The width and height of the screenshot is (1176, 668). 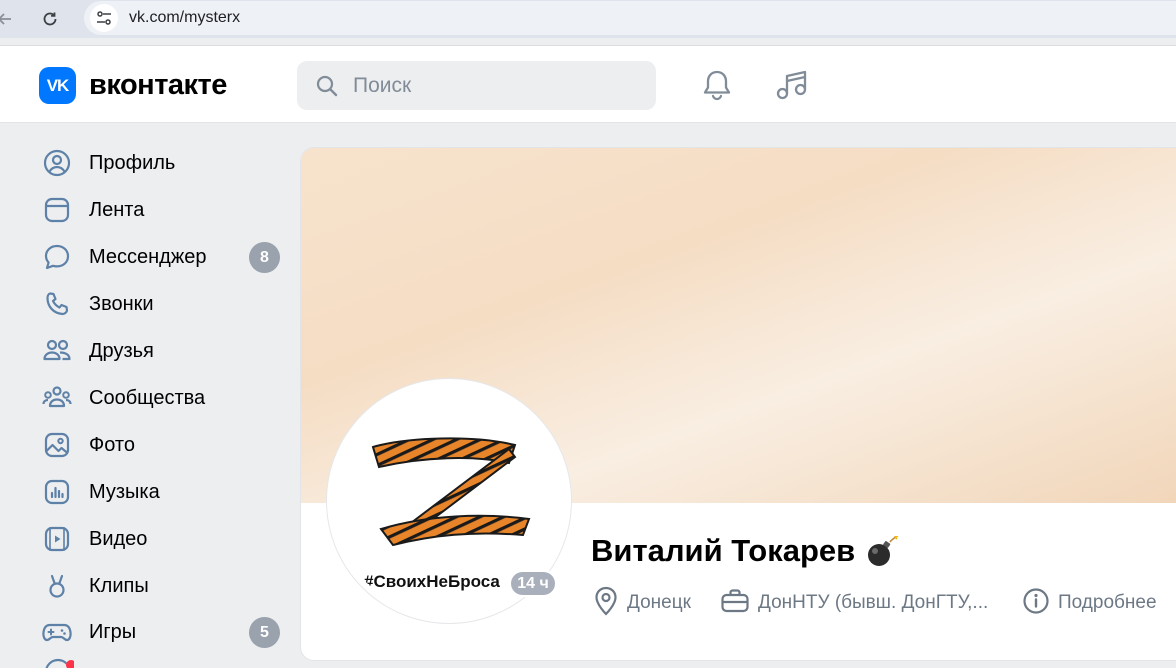 I want to click on games-count-badge: 5, so click(x=264, y=632).